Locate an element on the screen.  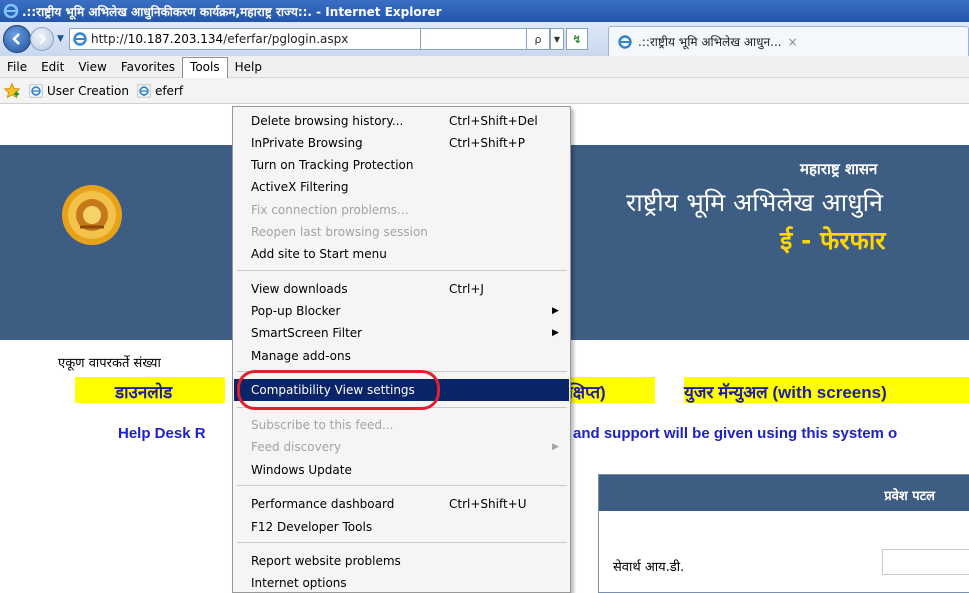
menu-item-label: F12 Developer Tools is located at coordinates (312, 527).